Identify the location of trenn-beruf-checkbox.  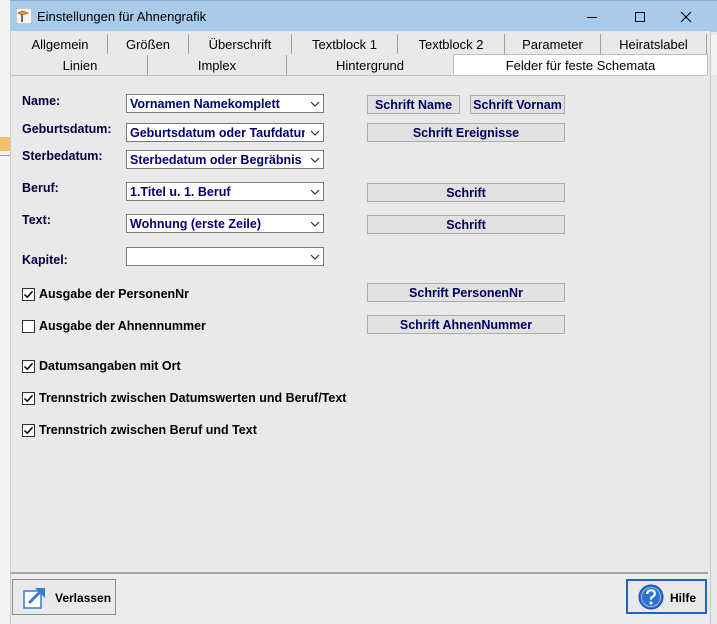
(28, 430).